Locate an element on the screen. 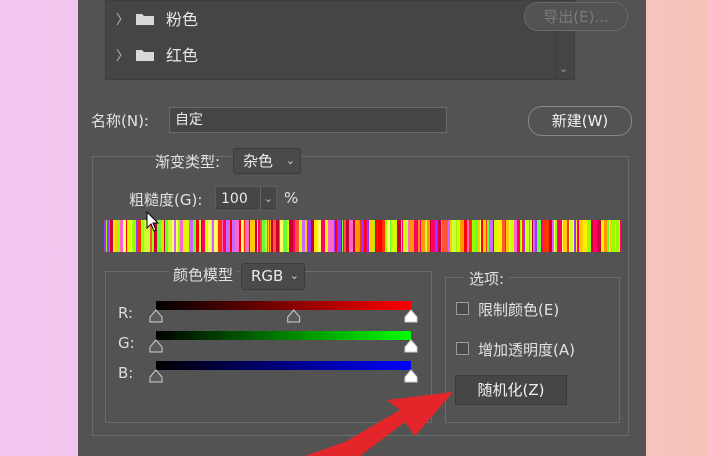 This screenshot has height=456, width=708. restrict-colors-checkbox is located at coordinates (462, 308).